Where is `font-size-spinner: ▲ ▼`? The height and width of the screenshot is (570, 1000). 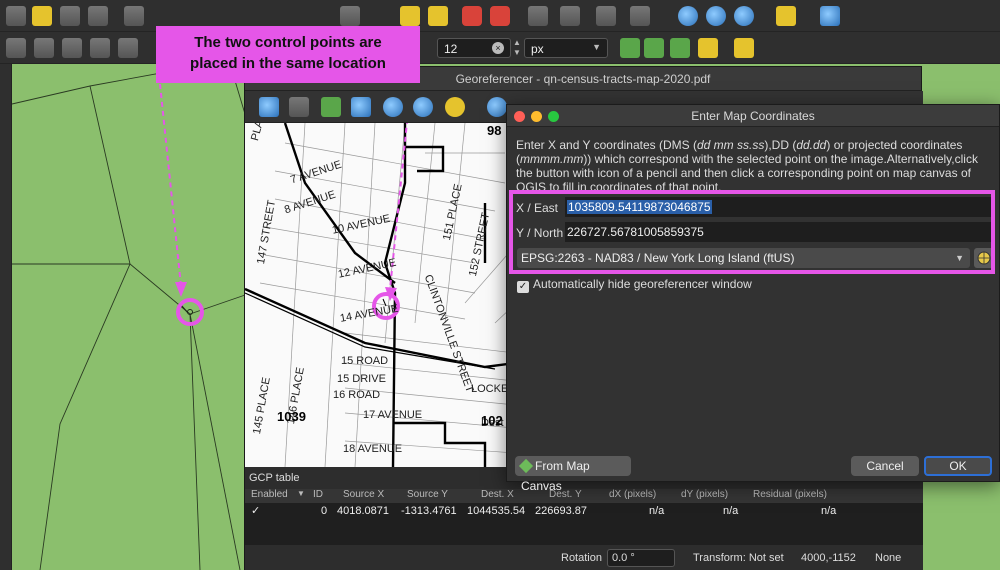 font-size-spinner: ▲ ▼ is located at coordinates (517, 48).